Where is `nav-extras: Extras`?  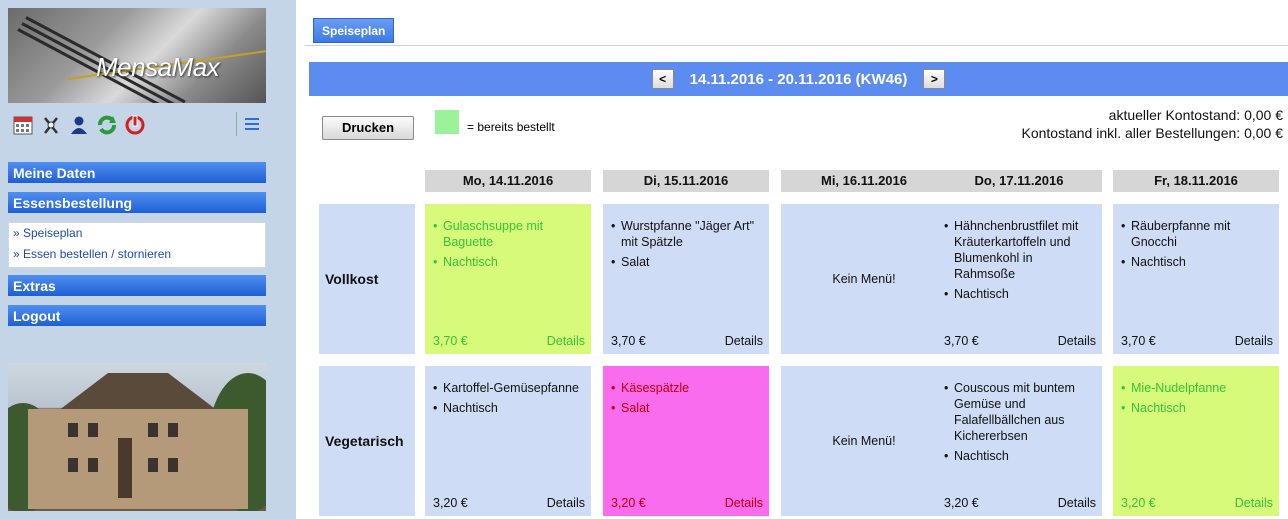 nav-extras: Extras is located at coordinates (137, 286).